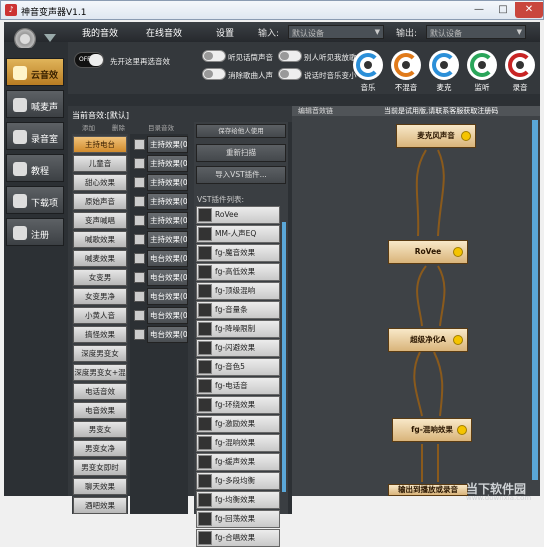 Image resolution: width=544 pixels, height=547 pixels. Describe the element at coordinates (160, 182) in the screenshot. I see `my-effect-row: 主持效果(03)` at that location.